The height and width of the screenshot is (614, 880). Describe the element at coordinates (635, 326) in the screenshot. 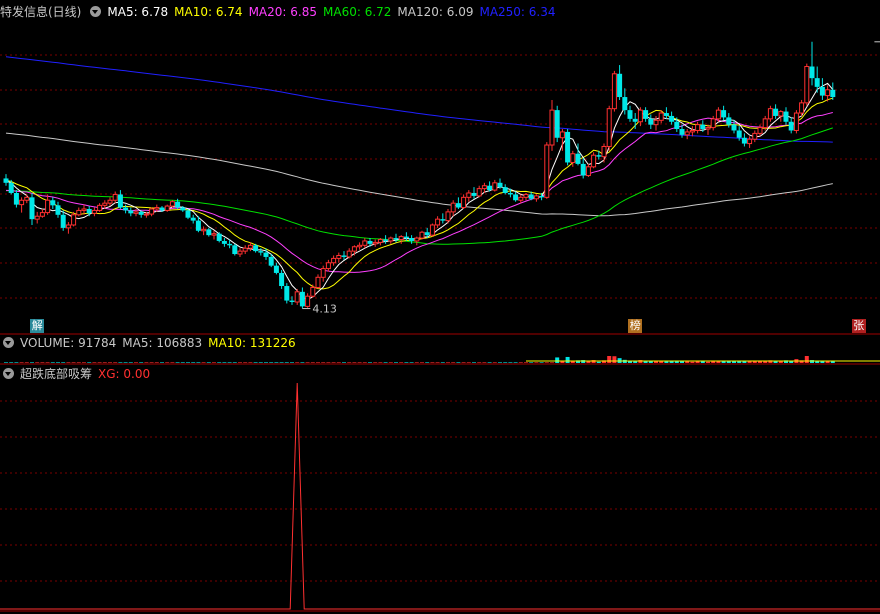

I see `event-badge: 榜` at that location.